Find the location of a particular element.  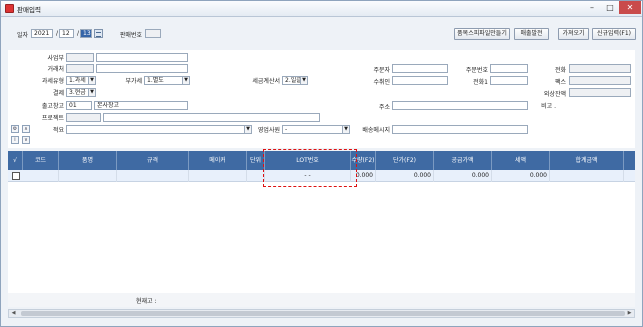

minimize-button: – is located at coordinates (592, 7).